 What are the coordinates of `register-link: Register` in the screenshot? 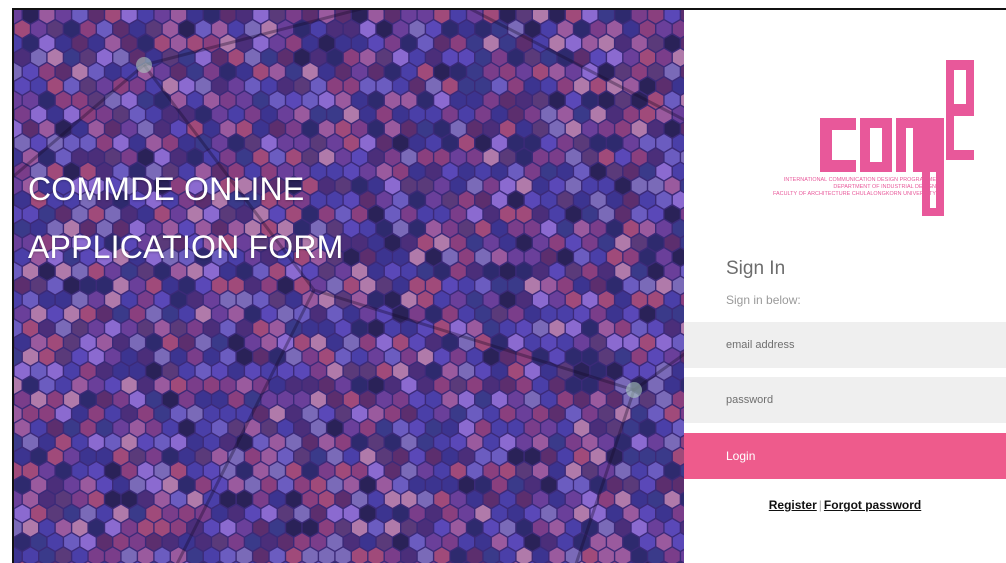 It's located at (793, 505).